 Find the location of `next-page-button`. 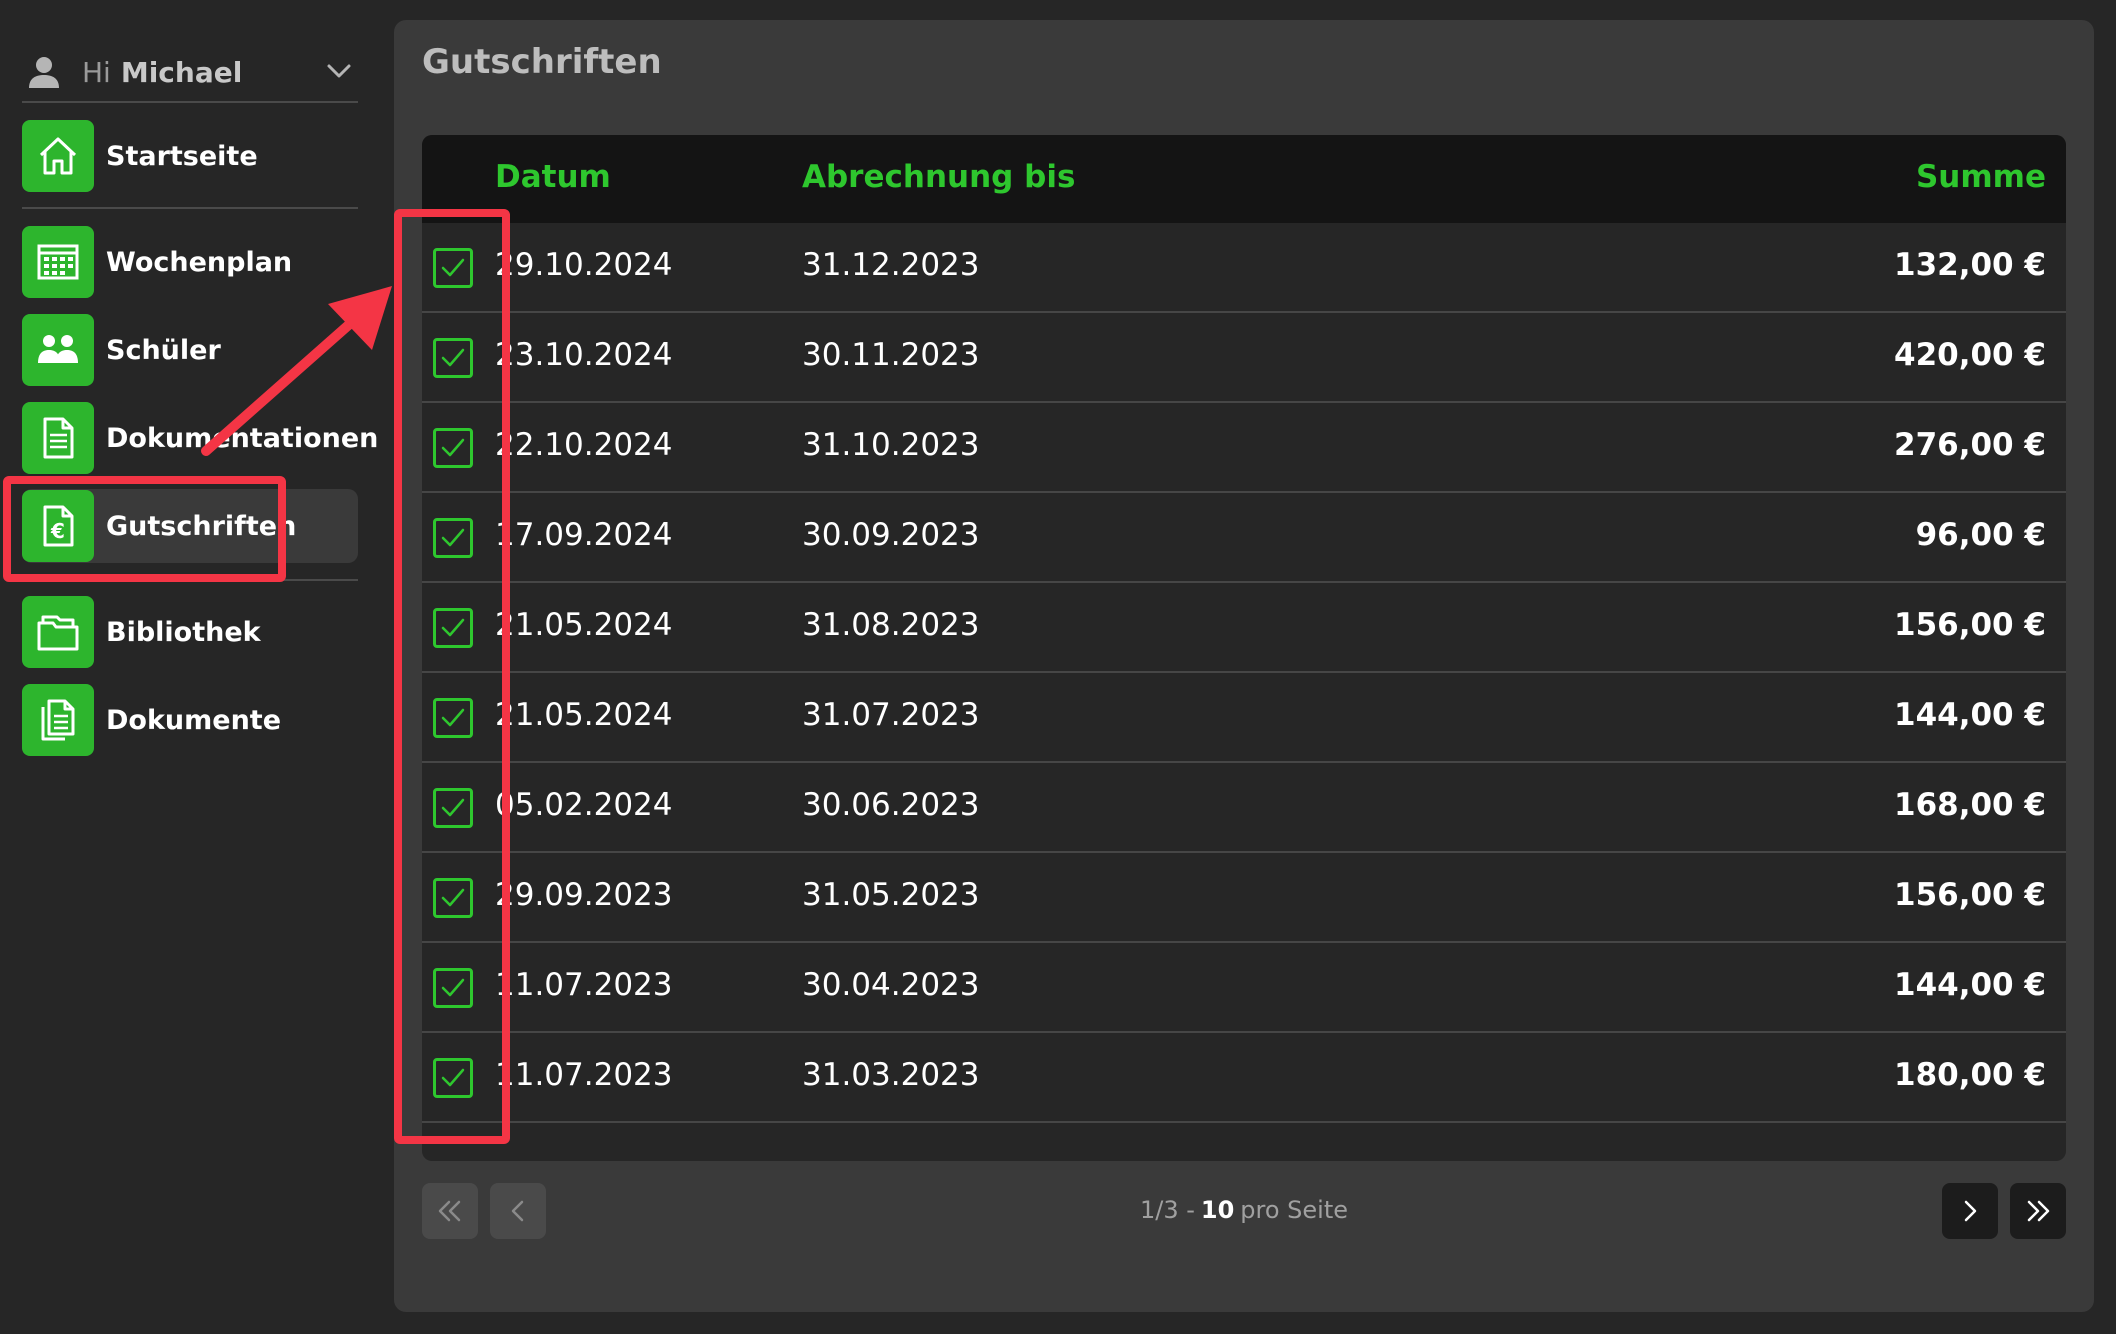

next-page-button is located at coordinates (1970, 1211).